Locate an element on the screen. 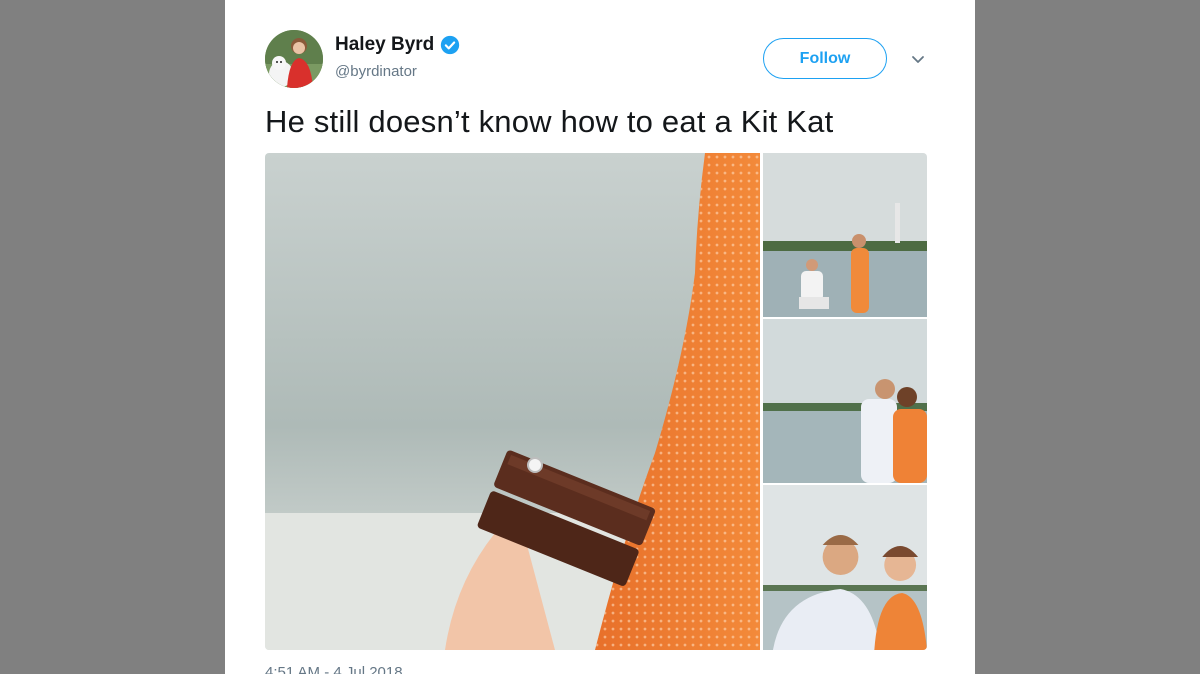  verified-badge-icon is located at coordinates (450, 45).